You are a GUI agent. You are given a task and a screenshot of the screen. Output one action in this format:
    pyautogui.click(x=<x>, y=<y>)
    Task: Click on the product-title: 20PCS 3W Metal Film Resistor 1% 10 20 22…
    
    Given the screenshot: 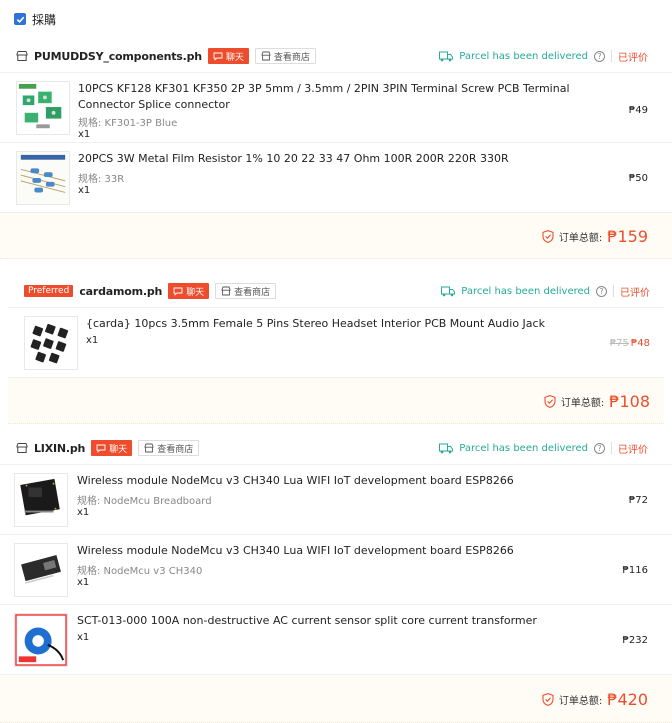 What is the action you would take?
    pyautogui.click(x=338, y=159)
    